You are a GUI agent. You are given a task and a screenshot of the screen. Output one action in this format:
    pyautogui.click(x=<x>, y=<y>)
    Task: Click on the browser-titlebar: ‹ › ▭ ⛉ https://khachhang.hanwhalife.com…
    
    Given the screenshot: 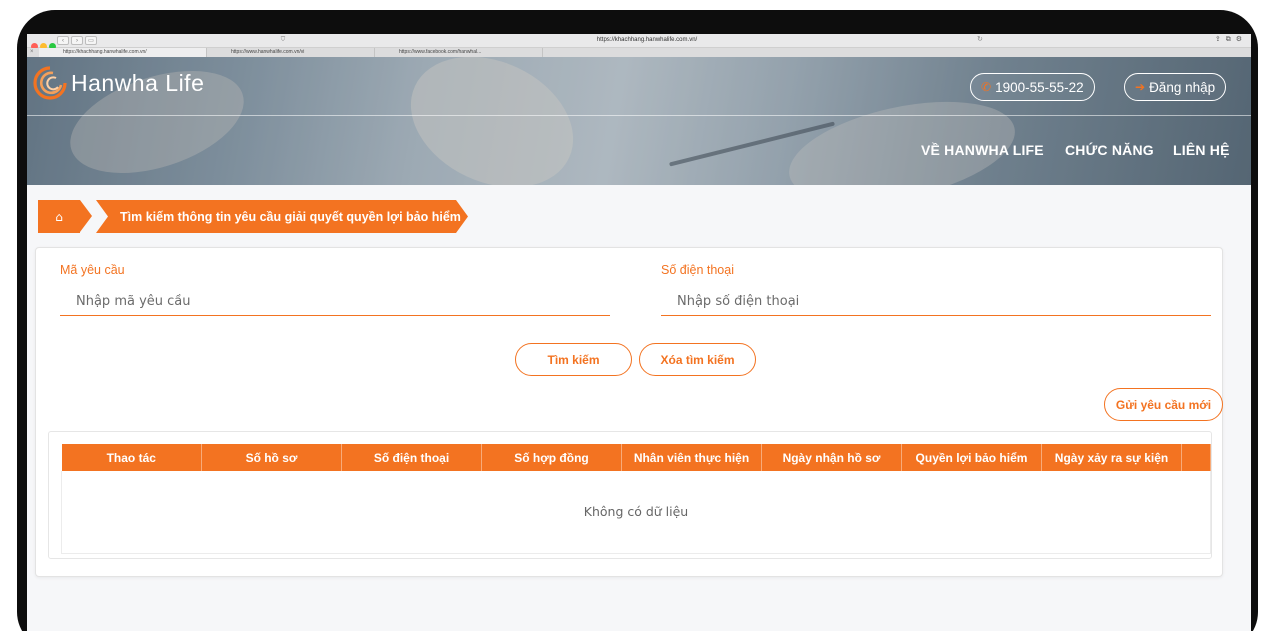 What is the action you would take?
    pyautogui.click(x=639, y=42)
    